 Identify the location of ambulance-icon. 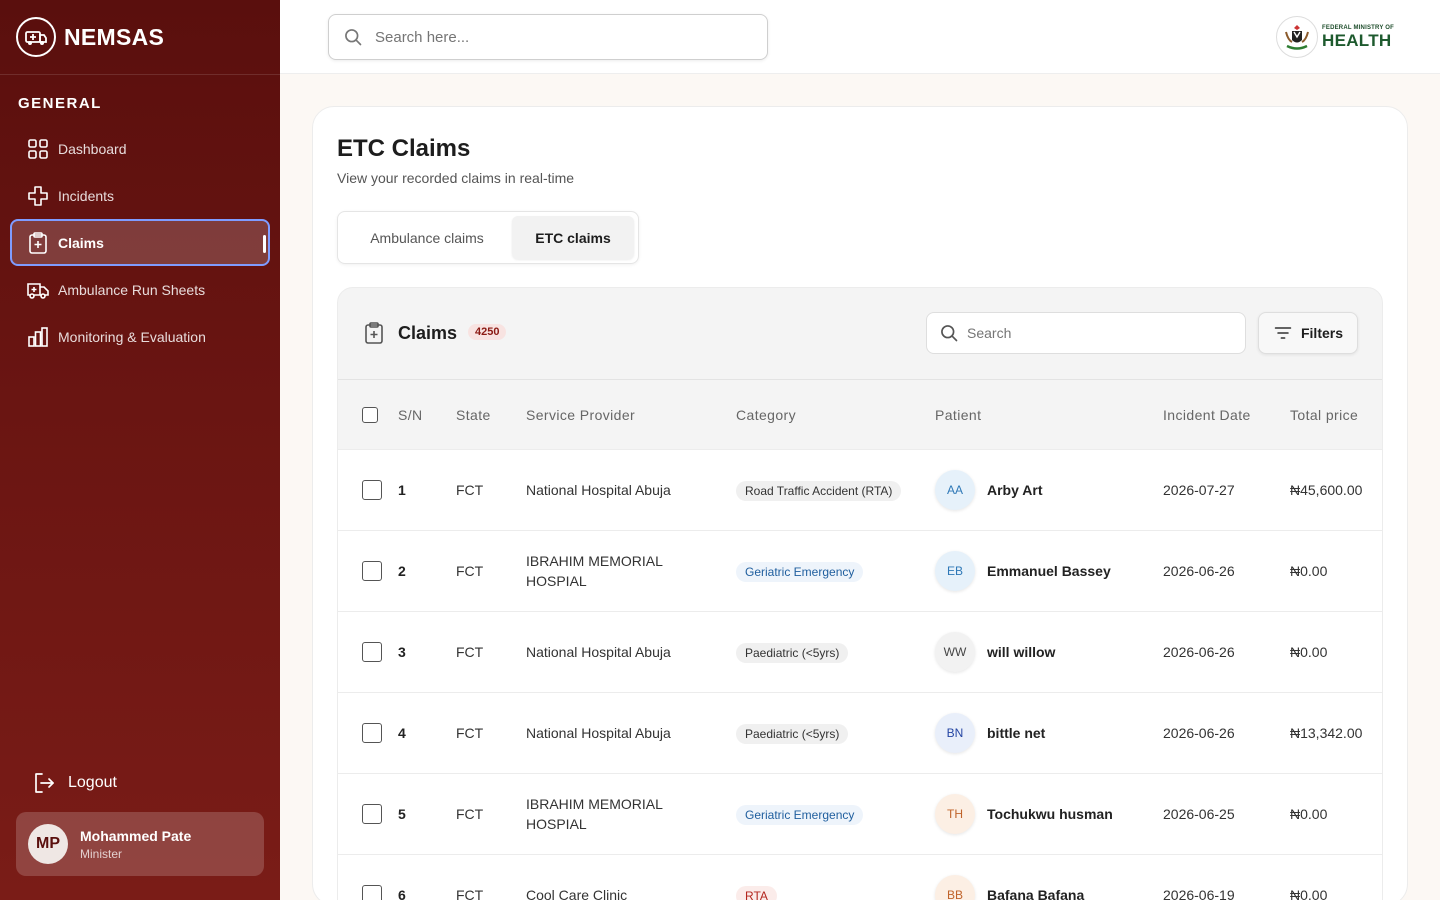
(38, 290).